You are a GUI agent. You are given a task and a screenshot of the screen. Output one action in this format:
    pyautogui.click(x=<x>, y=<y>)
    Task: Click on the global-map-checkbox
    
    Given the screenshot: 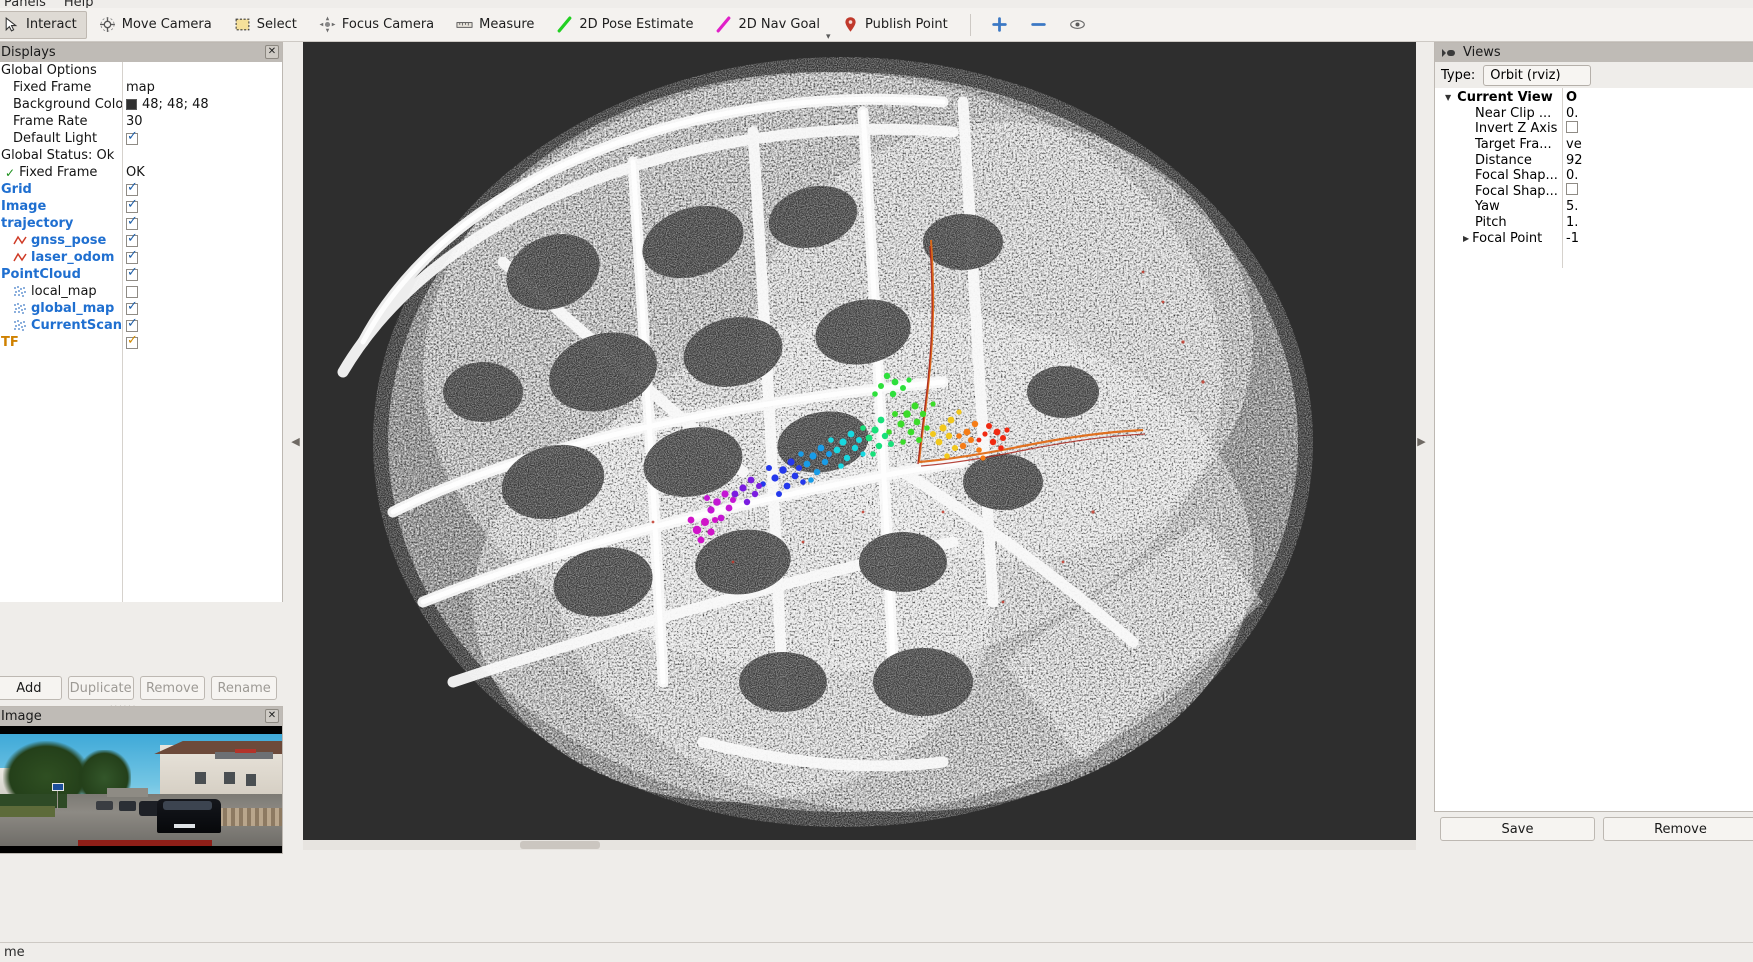 What is the action you would take?
    pyautogui.click(x=132, y=307)
    